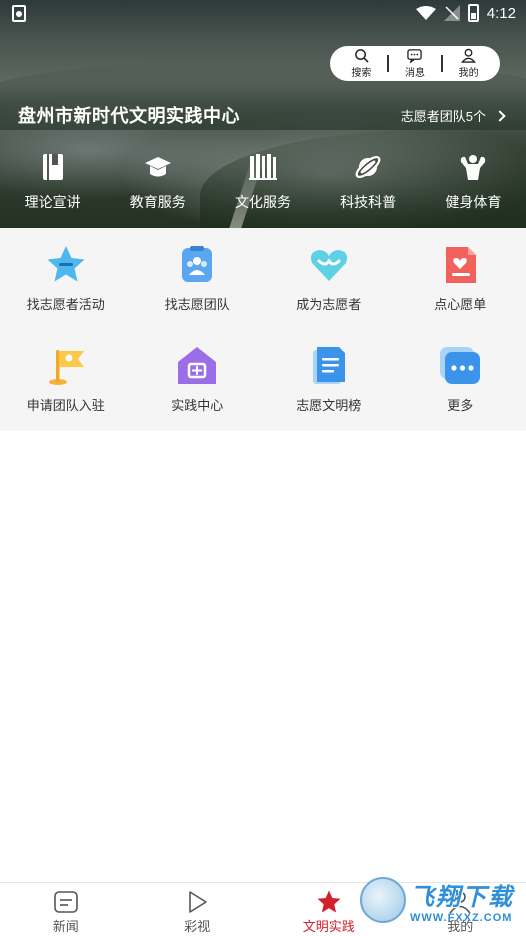 Image resolution: width=526 pixels, height=936 pixels. What do you see at coordinates (52, 182) in the screenshot?
I see `category-theory: 理论宣讲` at bounding box center [52, 182].